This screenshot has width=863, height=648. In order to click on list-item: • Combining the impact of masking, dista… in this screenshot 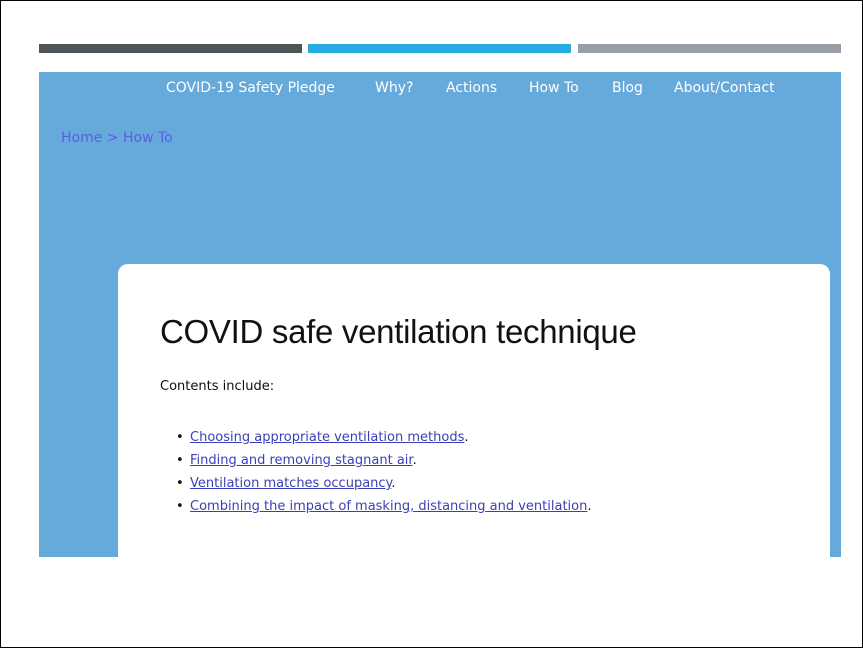, I will do `click(384, 506)`.